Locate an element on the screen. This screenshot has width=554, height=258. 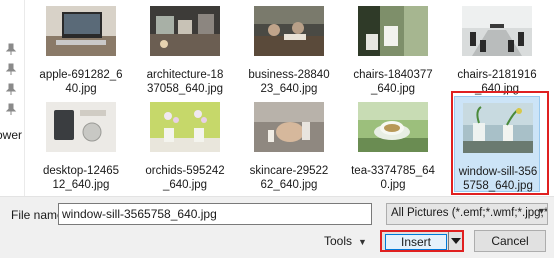
file-name: window-sill-356 5758_640.jpg is located at coordinates (498, 179).